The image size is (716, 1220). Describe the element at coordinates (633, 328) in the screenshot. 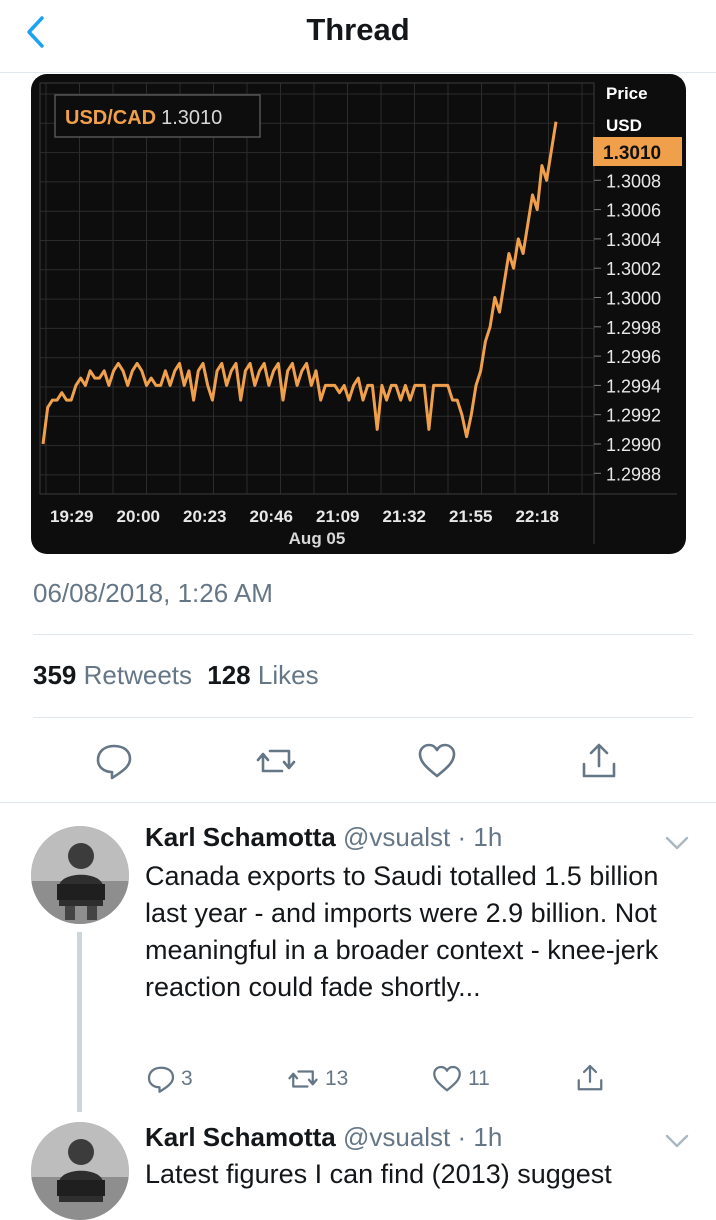

I see `y-tick-label: 1.2998` at that location.